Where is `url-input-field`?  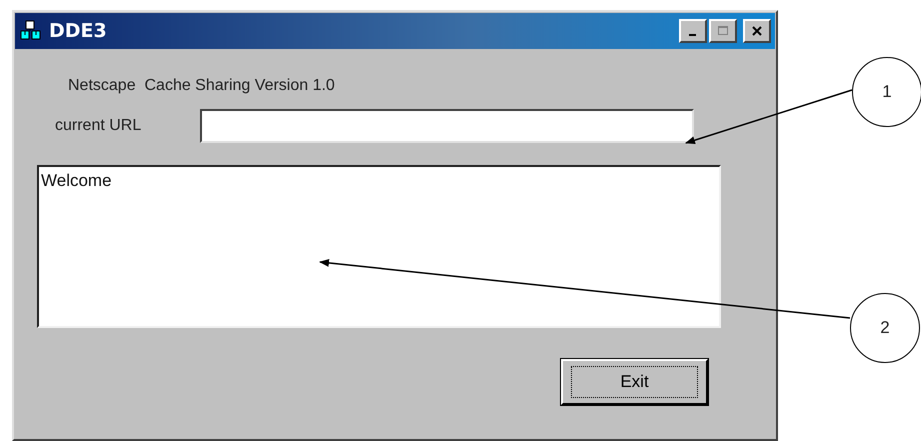
url-input-field is located at coordinates (447, 126).